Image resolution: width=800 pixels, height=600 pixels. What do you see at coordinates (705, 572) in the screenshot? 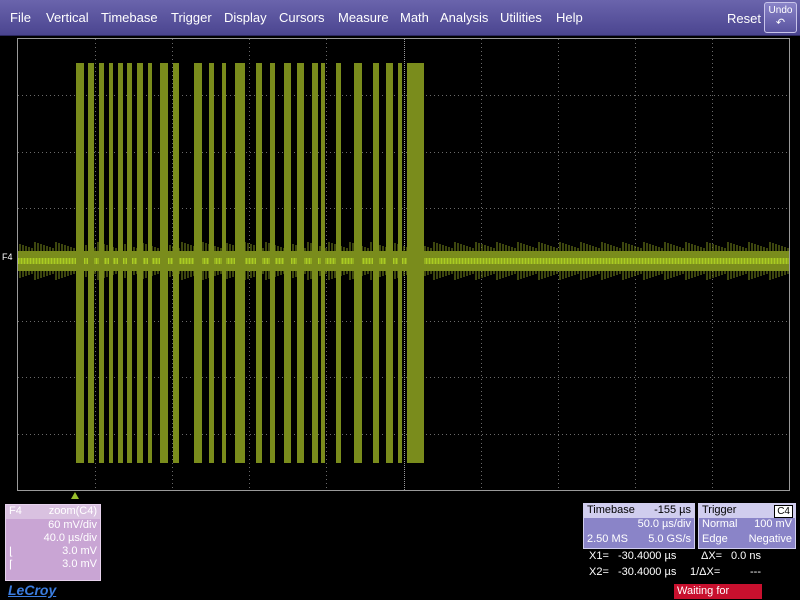
I see `cursor-inv-dx-label: 1/ΔX=` at bounding box center [705, 572].